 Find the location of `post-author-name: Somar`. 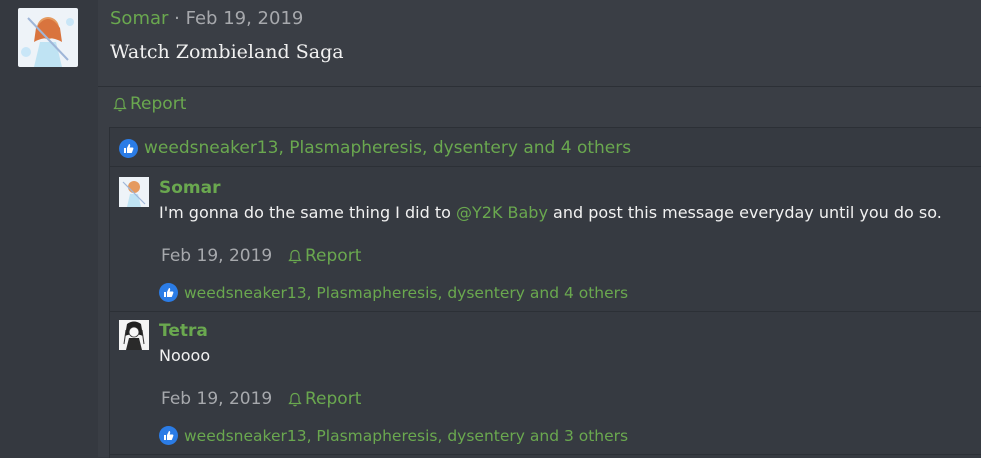

post-author-name: Somar is located at coordinates (139, 18).